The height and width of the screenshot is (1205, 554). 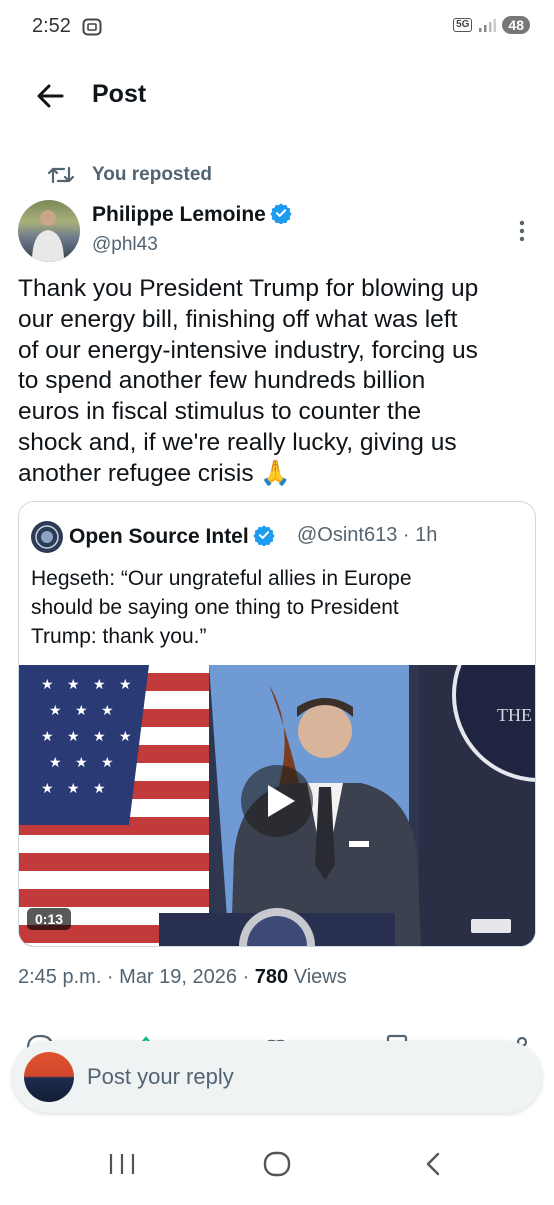 What do you see at coordinates (50, 96) in the screenshot?
I see `back-arrow-icon` at bounding box center [50, 96].